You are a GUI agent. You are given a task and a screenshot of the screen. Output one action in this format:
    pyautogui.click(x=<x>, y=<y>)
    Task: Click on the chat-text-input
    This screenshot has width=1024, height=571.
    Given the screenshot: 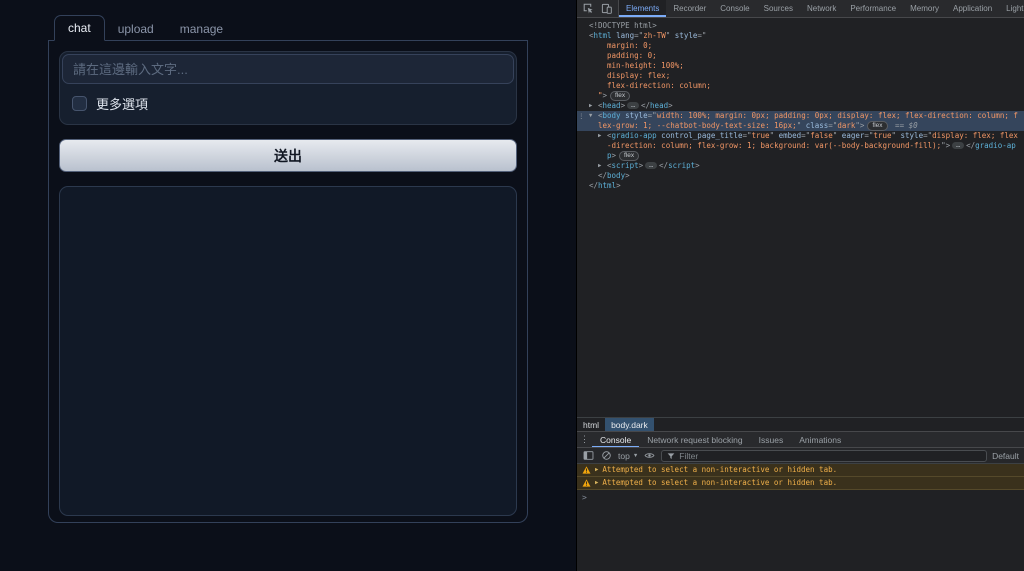 What is the action you would take?
    pyautogui.click(x=288, y=69)
    